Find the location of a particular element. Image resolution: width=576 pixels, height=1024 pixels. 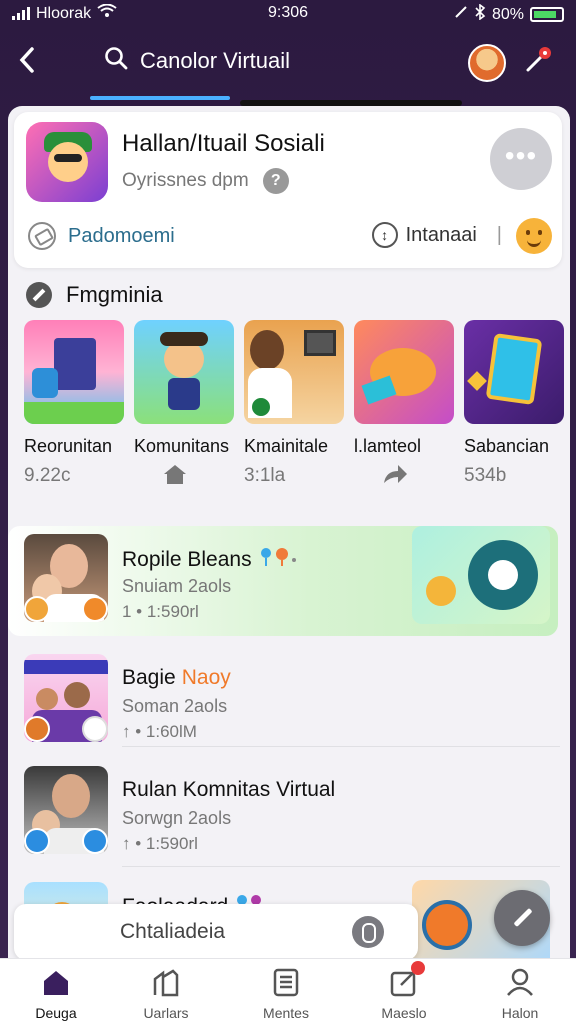

emoji-badge-icon is located at coordinates (37, 609).